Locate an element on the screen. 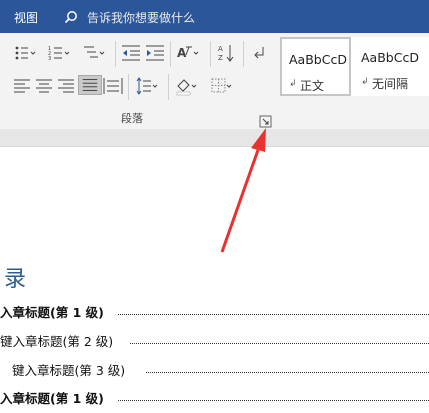  toc-title: 录 is located at coordinates (15, 279).